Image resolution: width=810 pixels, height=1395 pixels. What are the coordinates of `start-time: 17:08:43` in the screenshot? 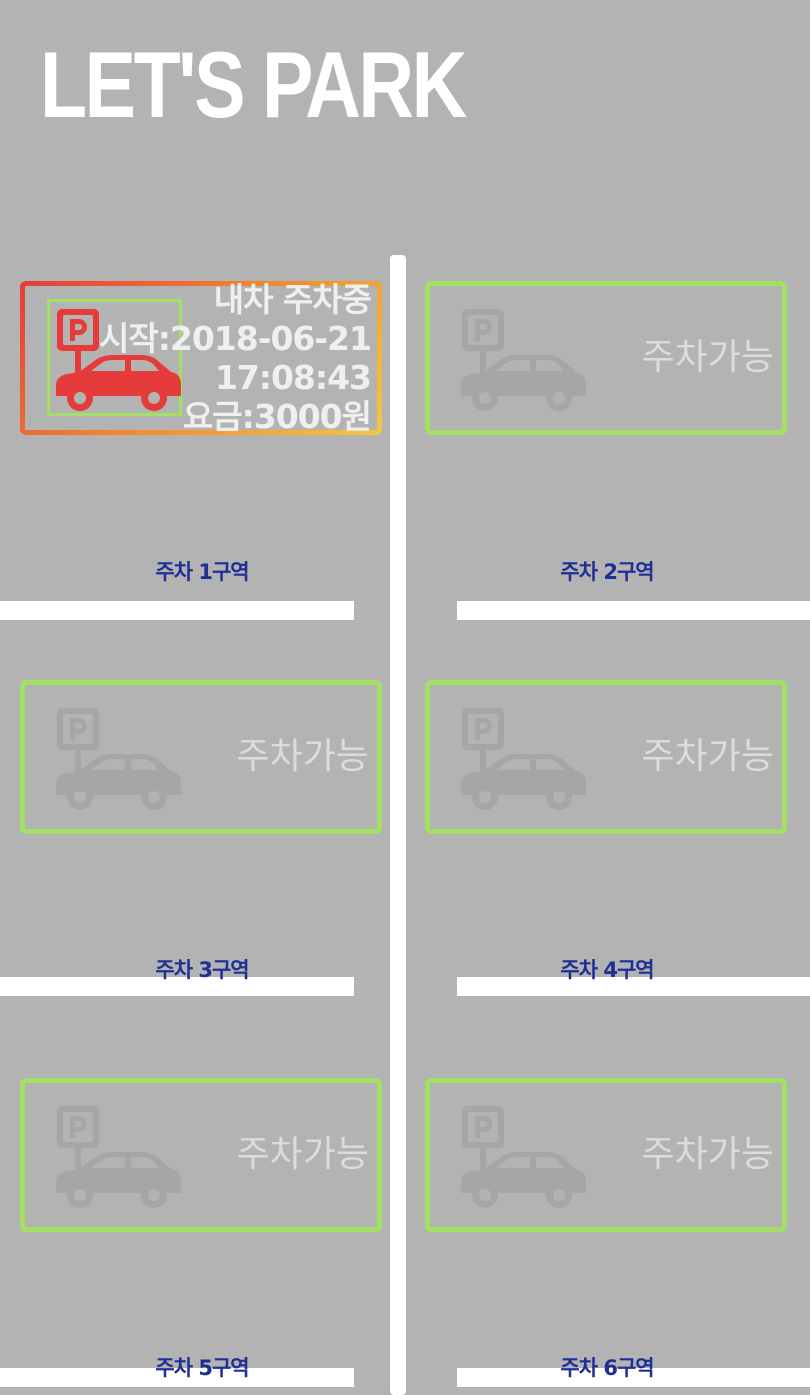 It's located at (293, 377).